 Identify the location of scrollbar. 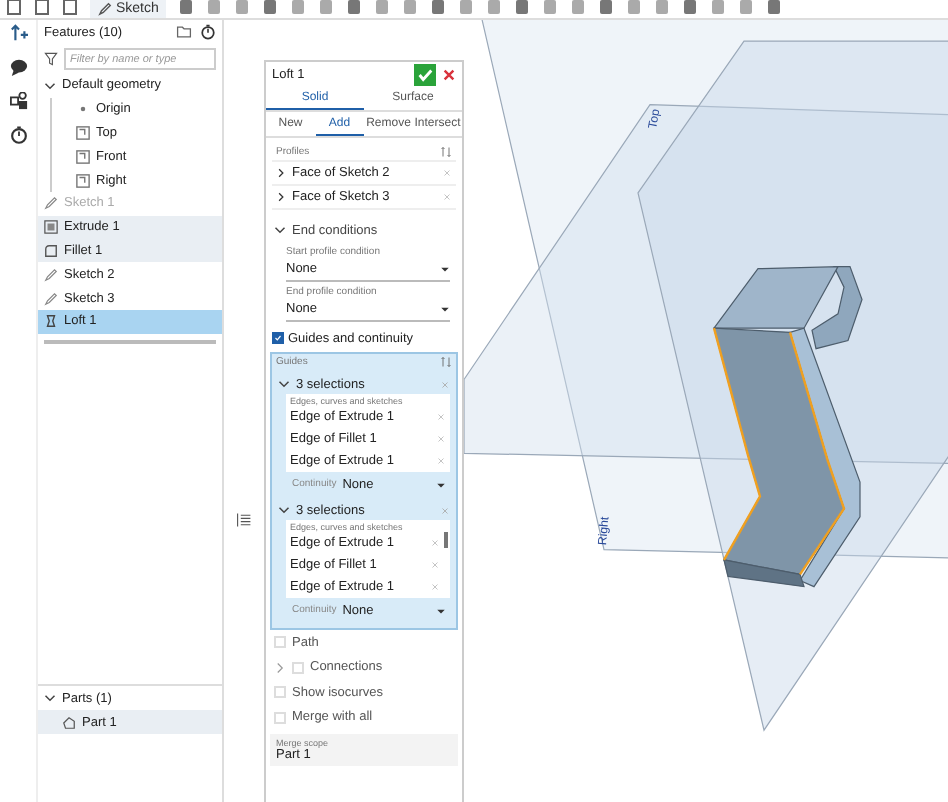
(446, 540).